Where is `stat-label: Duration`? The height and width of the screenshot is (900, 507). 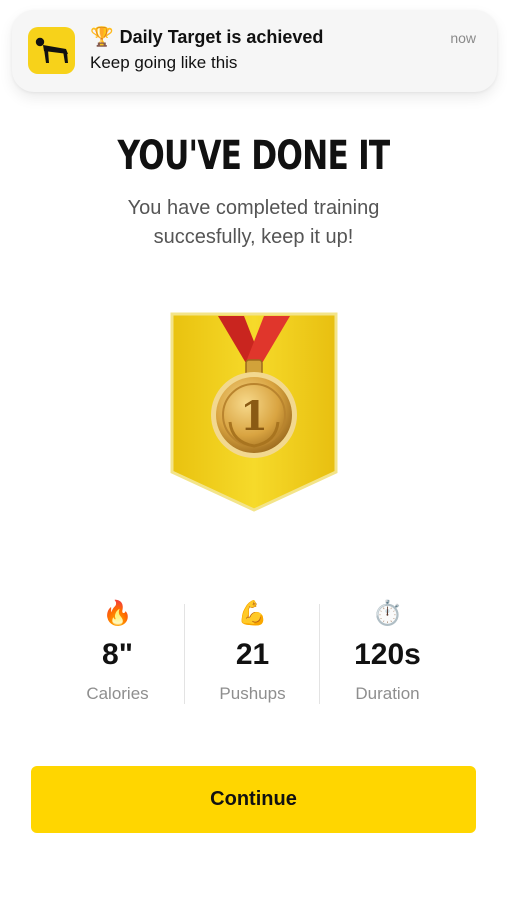
stat-label: Duration is located at coordinates (387, 693).